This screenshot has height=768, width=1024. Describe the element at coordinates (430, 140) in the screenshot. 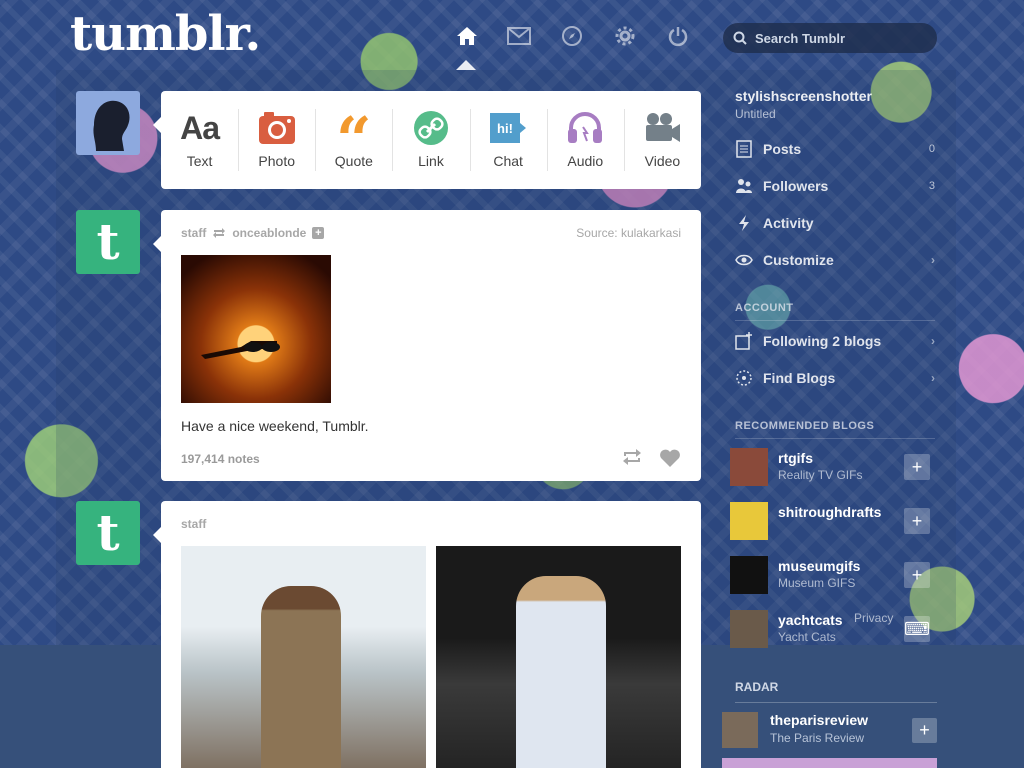

I see `new-link-post-button: Link` at that location.